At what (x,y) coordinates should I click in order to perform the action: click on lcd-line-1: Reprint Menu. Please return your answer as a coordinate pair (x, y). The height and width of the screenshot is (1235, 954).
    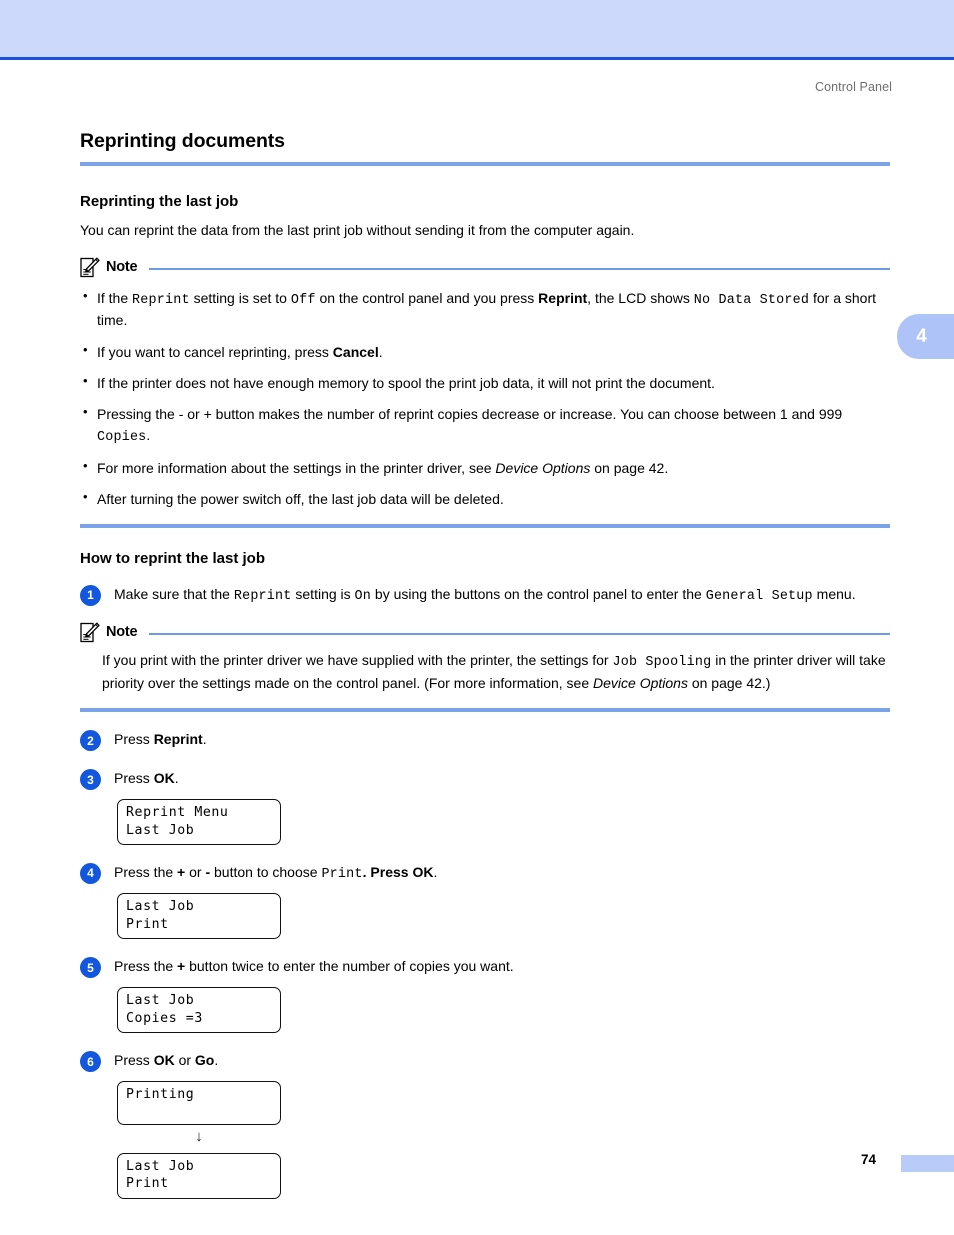
    Looking at the image, I should click on (177, 813).